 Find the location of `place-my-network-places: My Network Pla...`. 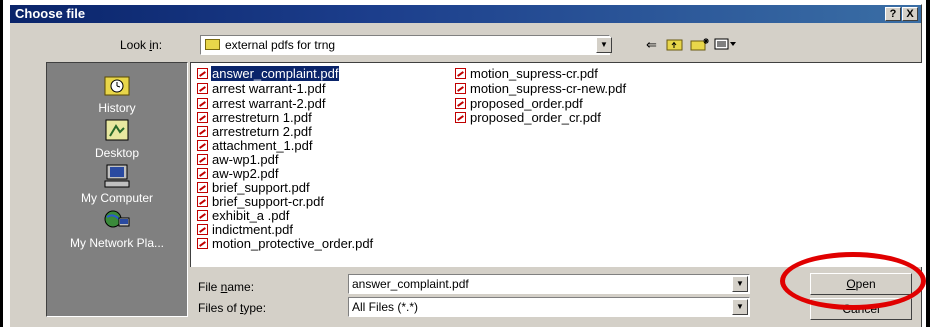

place-my-network-places: My Network Pla... is located at coordinates (117, 229).